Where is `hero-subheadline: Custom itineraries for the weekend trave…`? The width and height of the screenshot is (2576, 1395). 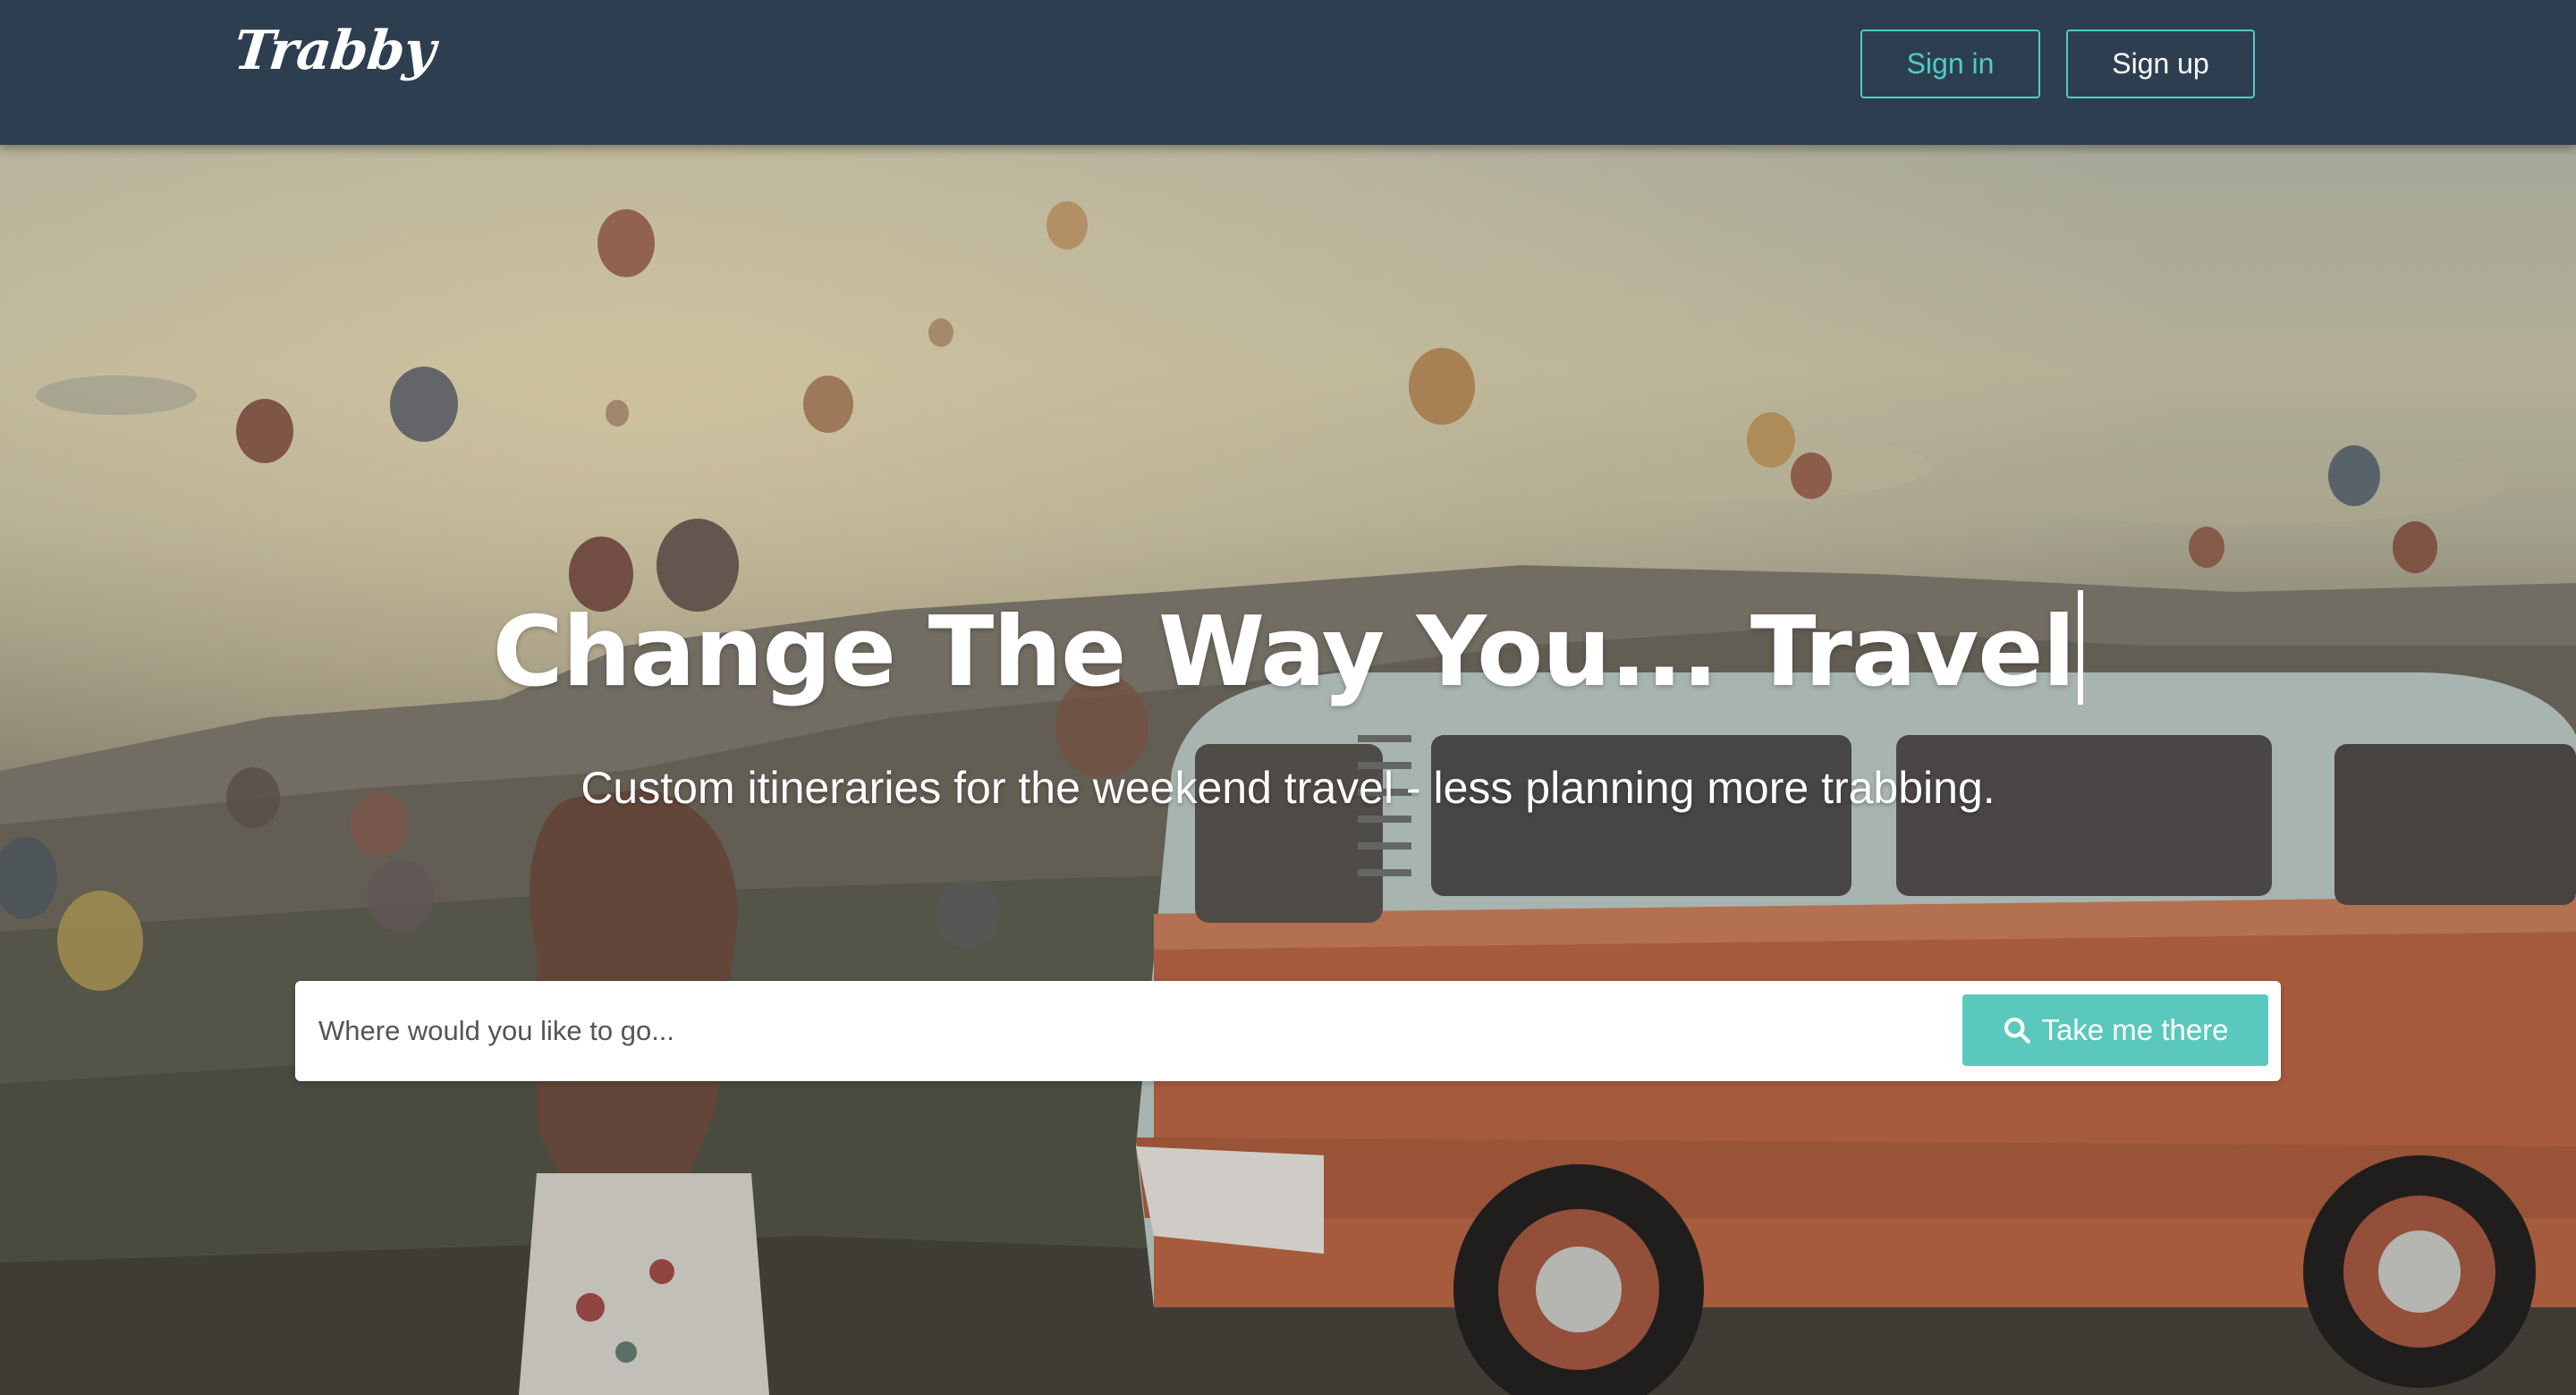
hero-subheadline: Custom itineraries for the weekend trave… is located at coordinates (1288, 788).